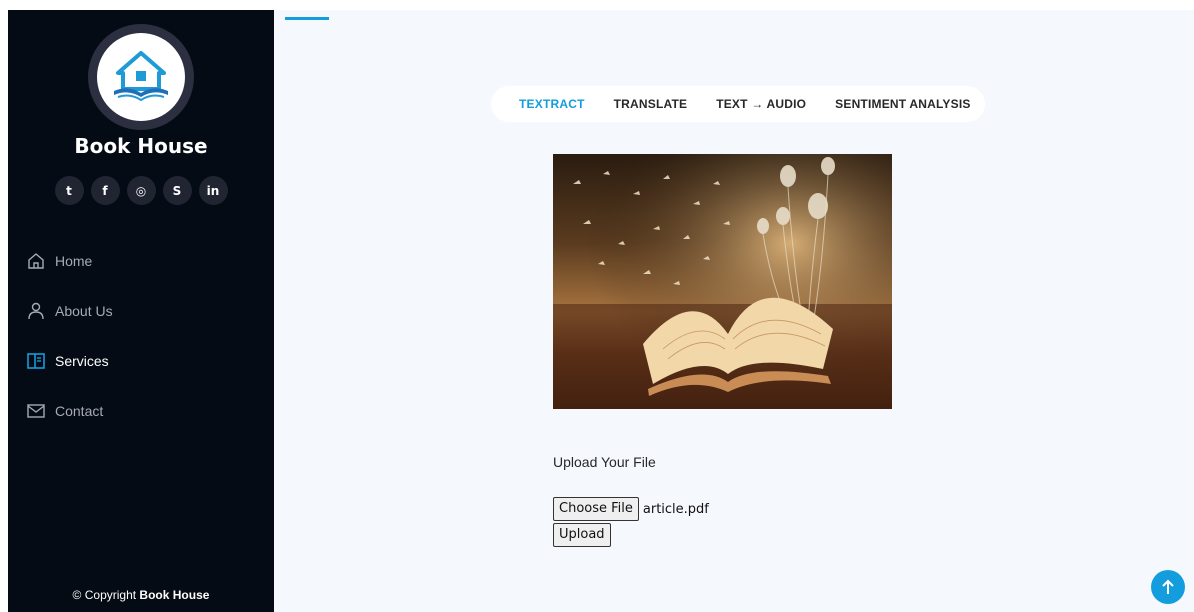  Describe the element at coordinates (675, 509) in the screenshot. I see `selected-file-name: article.pdf` at that location.